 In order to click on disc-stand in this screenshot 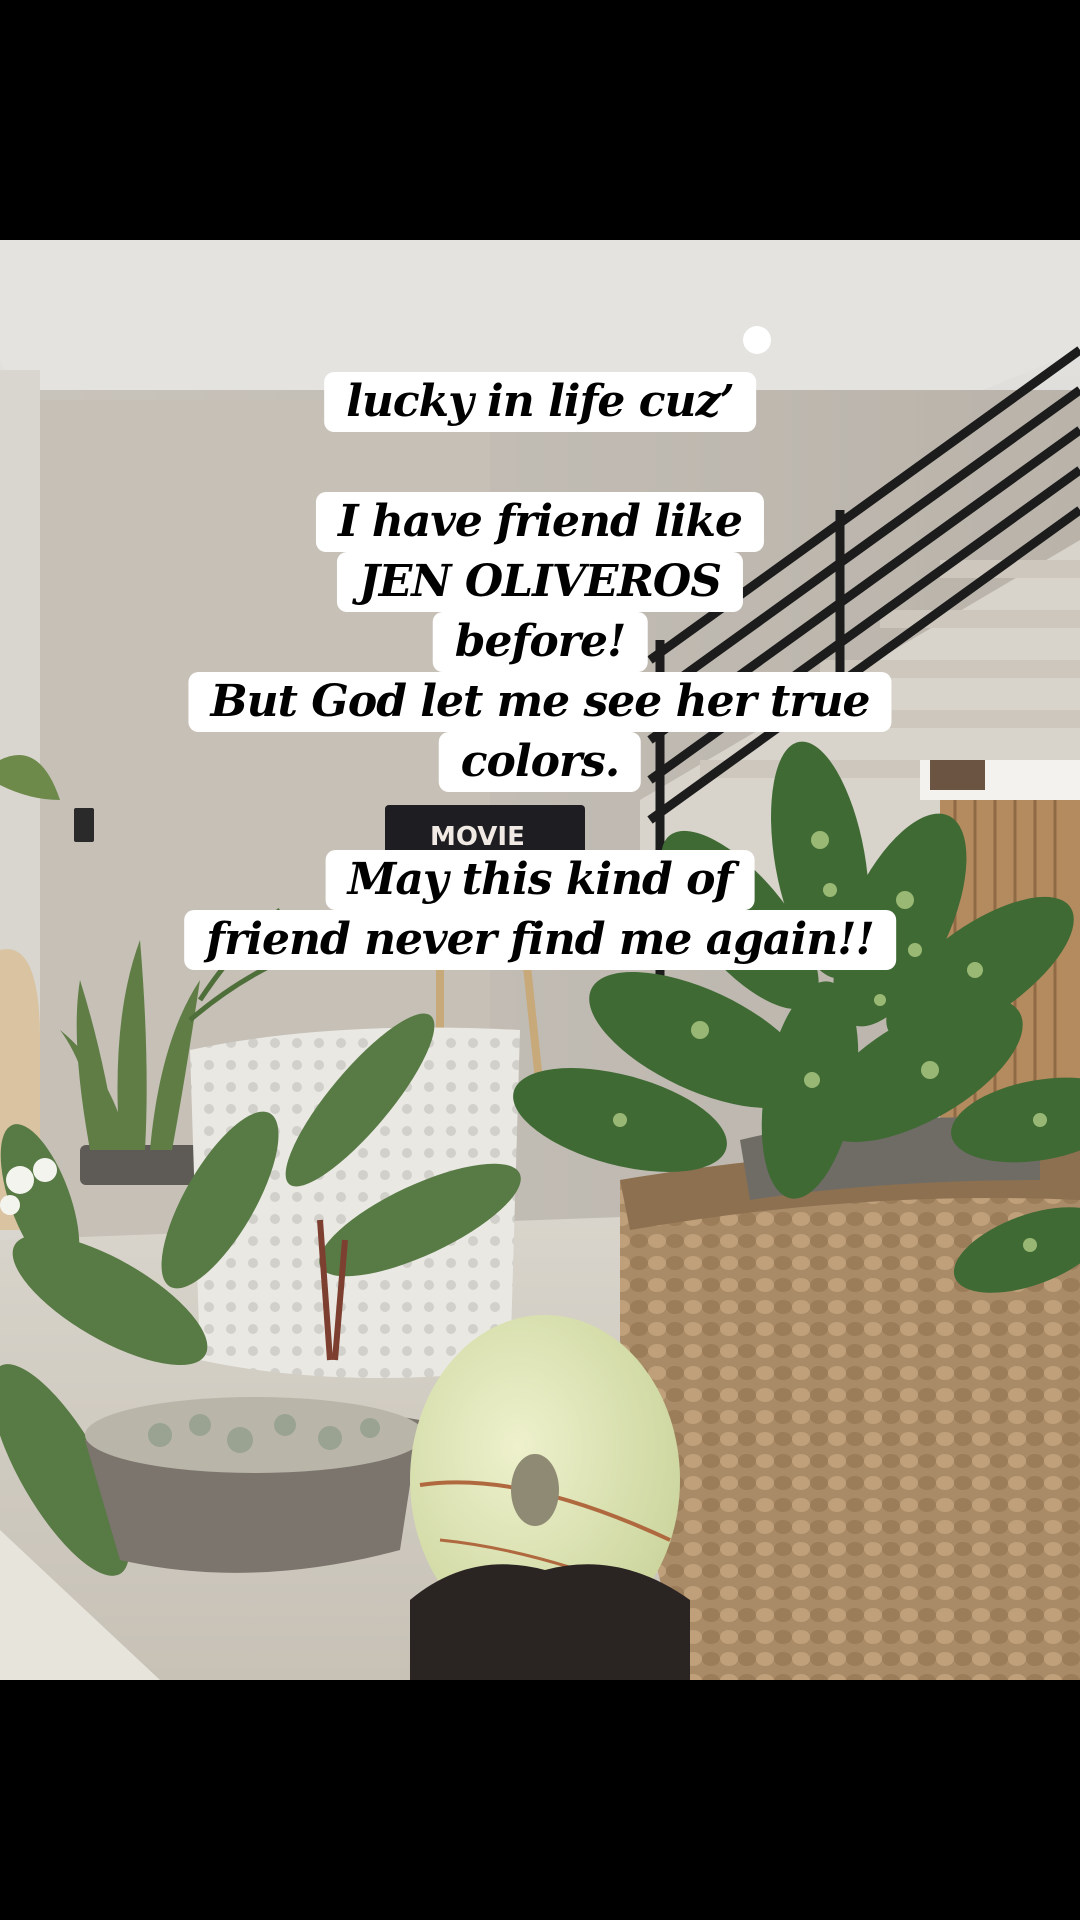, I will do `click(550, 1622)`.